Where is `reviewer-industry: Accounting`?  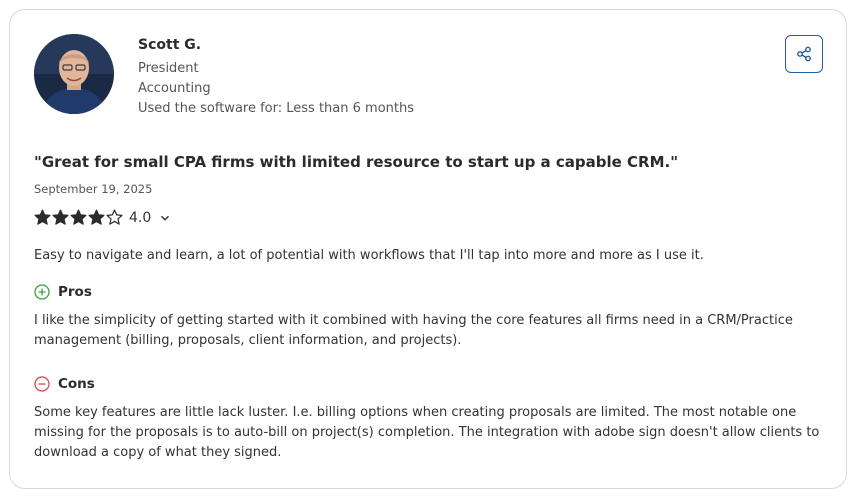
reviewer-industry: Accounting is located at coordinates (174, 88).